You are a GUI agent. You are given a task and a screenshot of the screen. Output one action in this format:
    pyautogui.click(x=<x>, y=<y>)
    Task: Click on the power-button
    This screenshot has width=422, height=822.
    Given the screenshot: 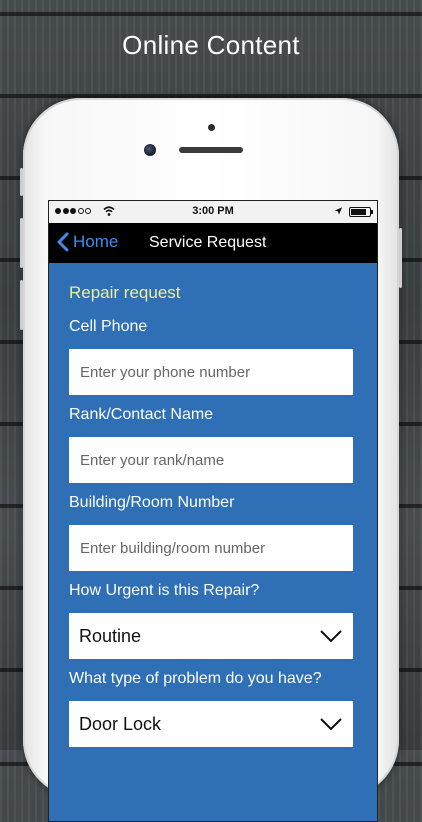 What is the action you would take?
    pyautogui.click(x=400, y=258)
    